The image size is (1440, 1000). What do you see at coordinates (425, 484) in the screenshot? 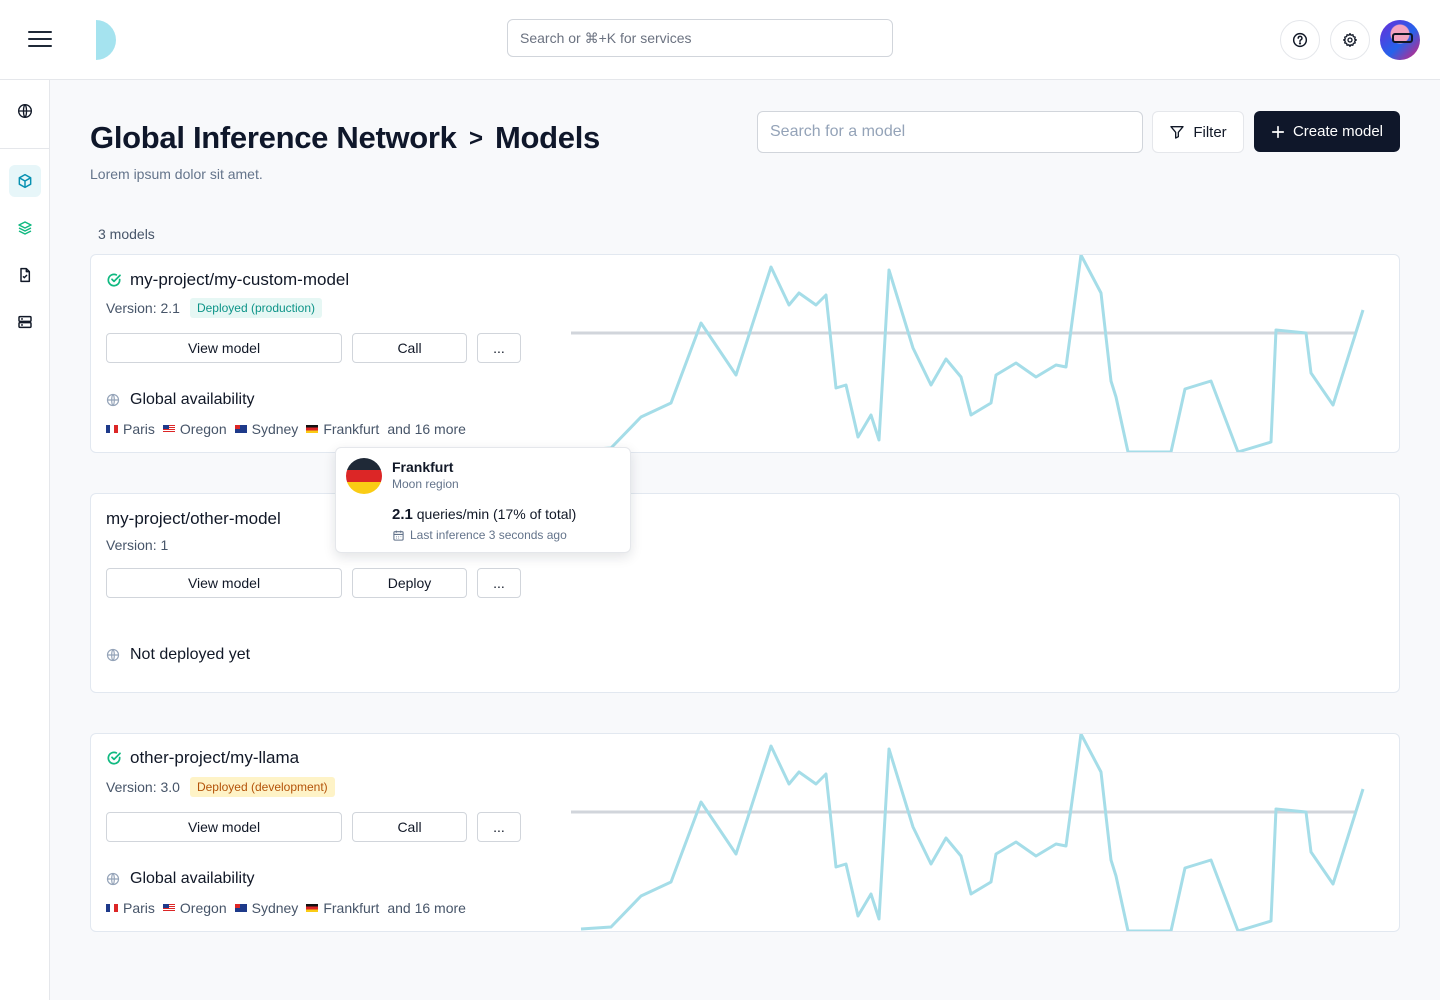
I see `tooltip-subtitle: Moon region` at bounding box center [425, 484].